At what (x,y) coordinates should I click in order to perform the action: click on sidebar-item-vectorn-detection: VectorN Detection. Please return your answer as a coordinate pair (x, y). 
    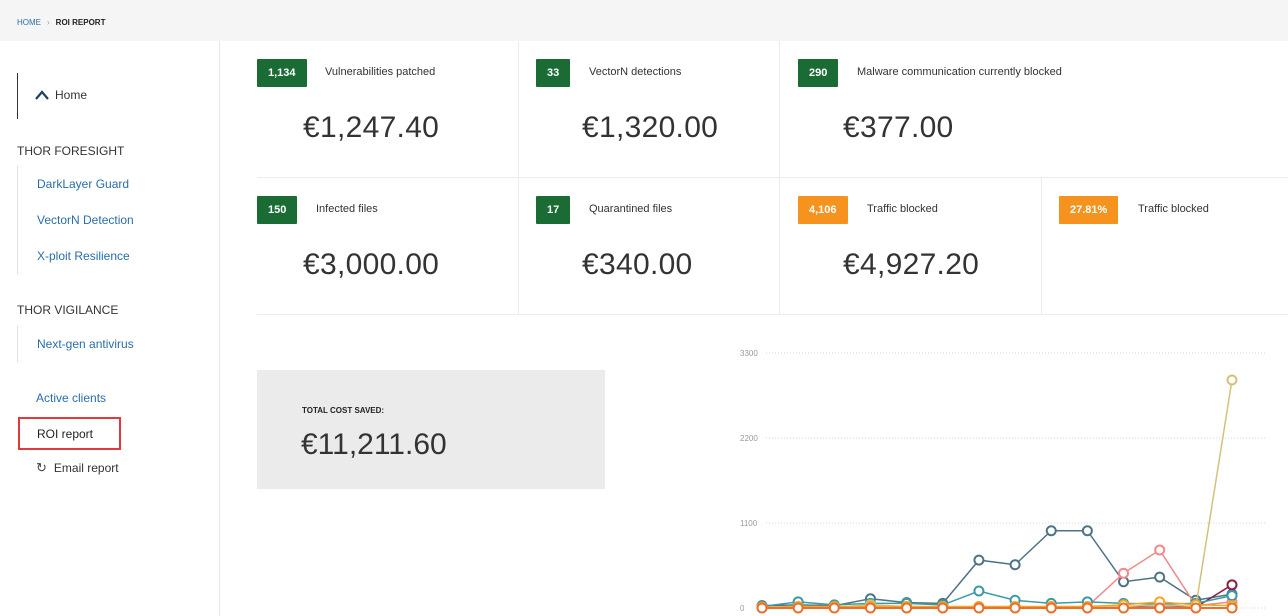
    Looking at the image, I should click on (76, 220).